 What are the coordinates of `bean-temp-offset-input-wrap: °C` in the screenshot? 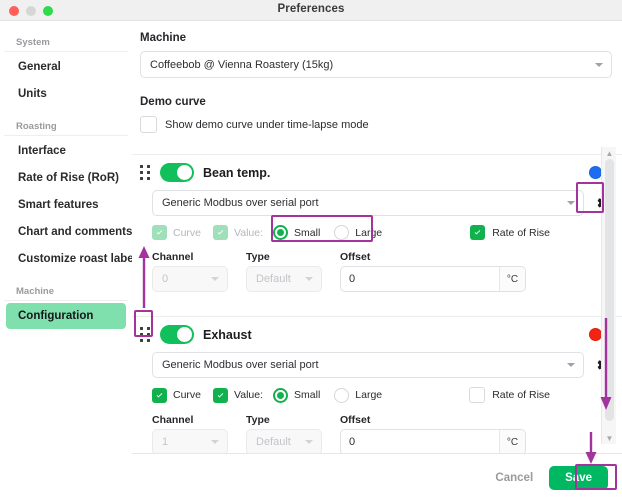 It's located at (433, 279).